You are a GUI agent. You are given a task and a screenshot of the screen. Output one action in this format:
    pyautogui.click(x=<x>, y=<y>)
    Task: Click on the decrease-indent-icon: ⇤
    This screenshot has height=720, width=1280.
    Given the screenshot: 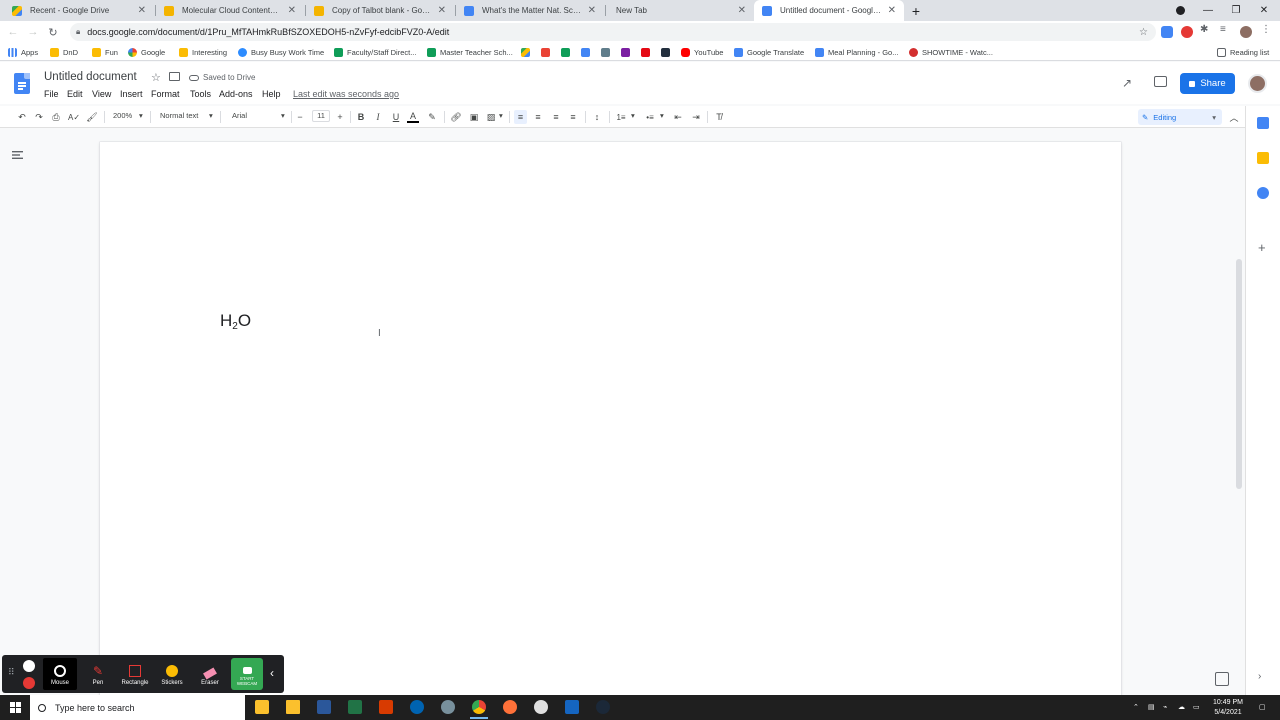 What is the action you would take?
    pyautogui.click(x=678, y=117)
    